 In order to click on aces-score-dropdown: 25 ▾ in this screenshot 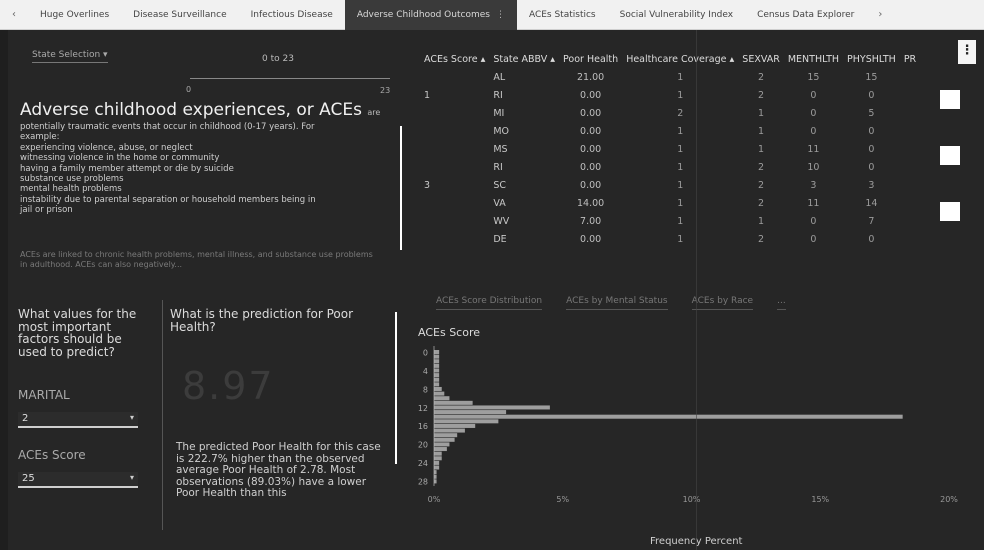, I will do `click(78, 480)`.